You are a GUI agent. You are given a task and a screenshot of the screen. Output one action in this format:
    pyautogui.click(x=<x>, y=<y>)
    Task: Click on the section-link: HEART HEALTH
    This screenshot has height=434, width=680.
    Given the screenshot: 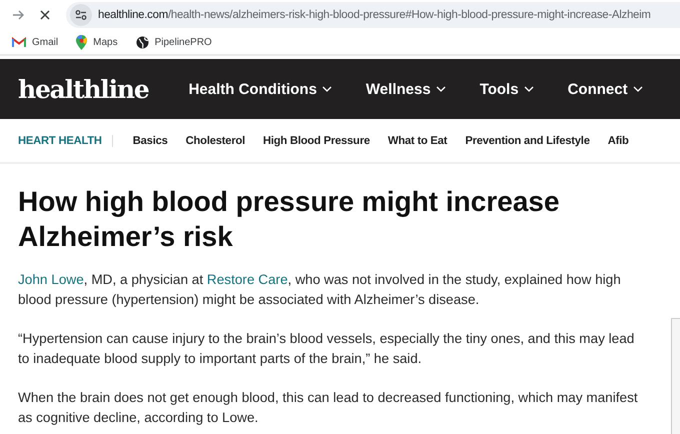 What is the action you would take?
    pyautogui.click(x=65, y=140)
    